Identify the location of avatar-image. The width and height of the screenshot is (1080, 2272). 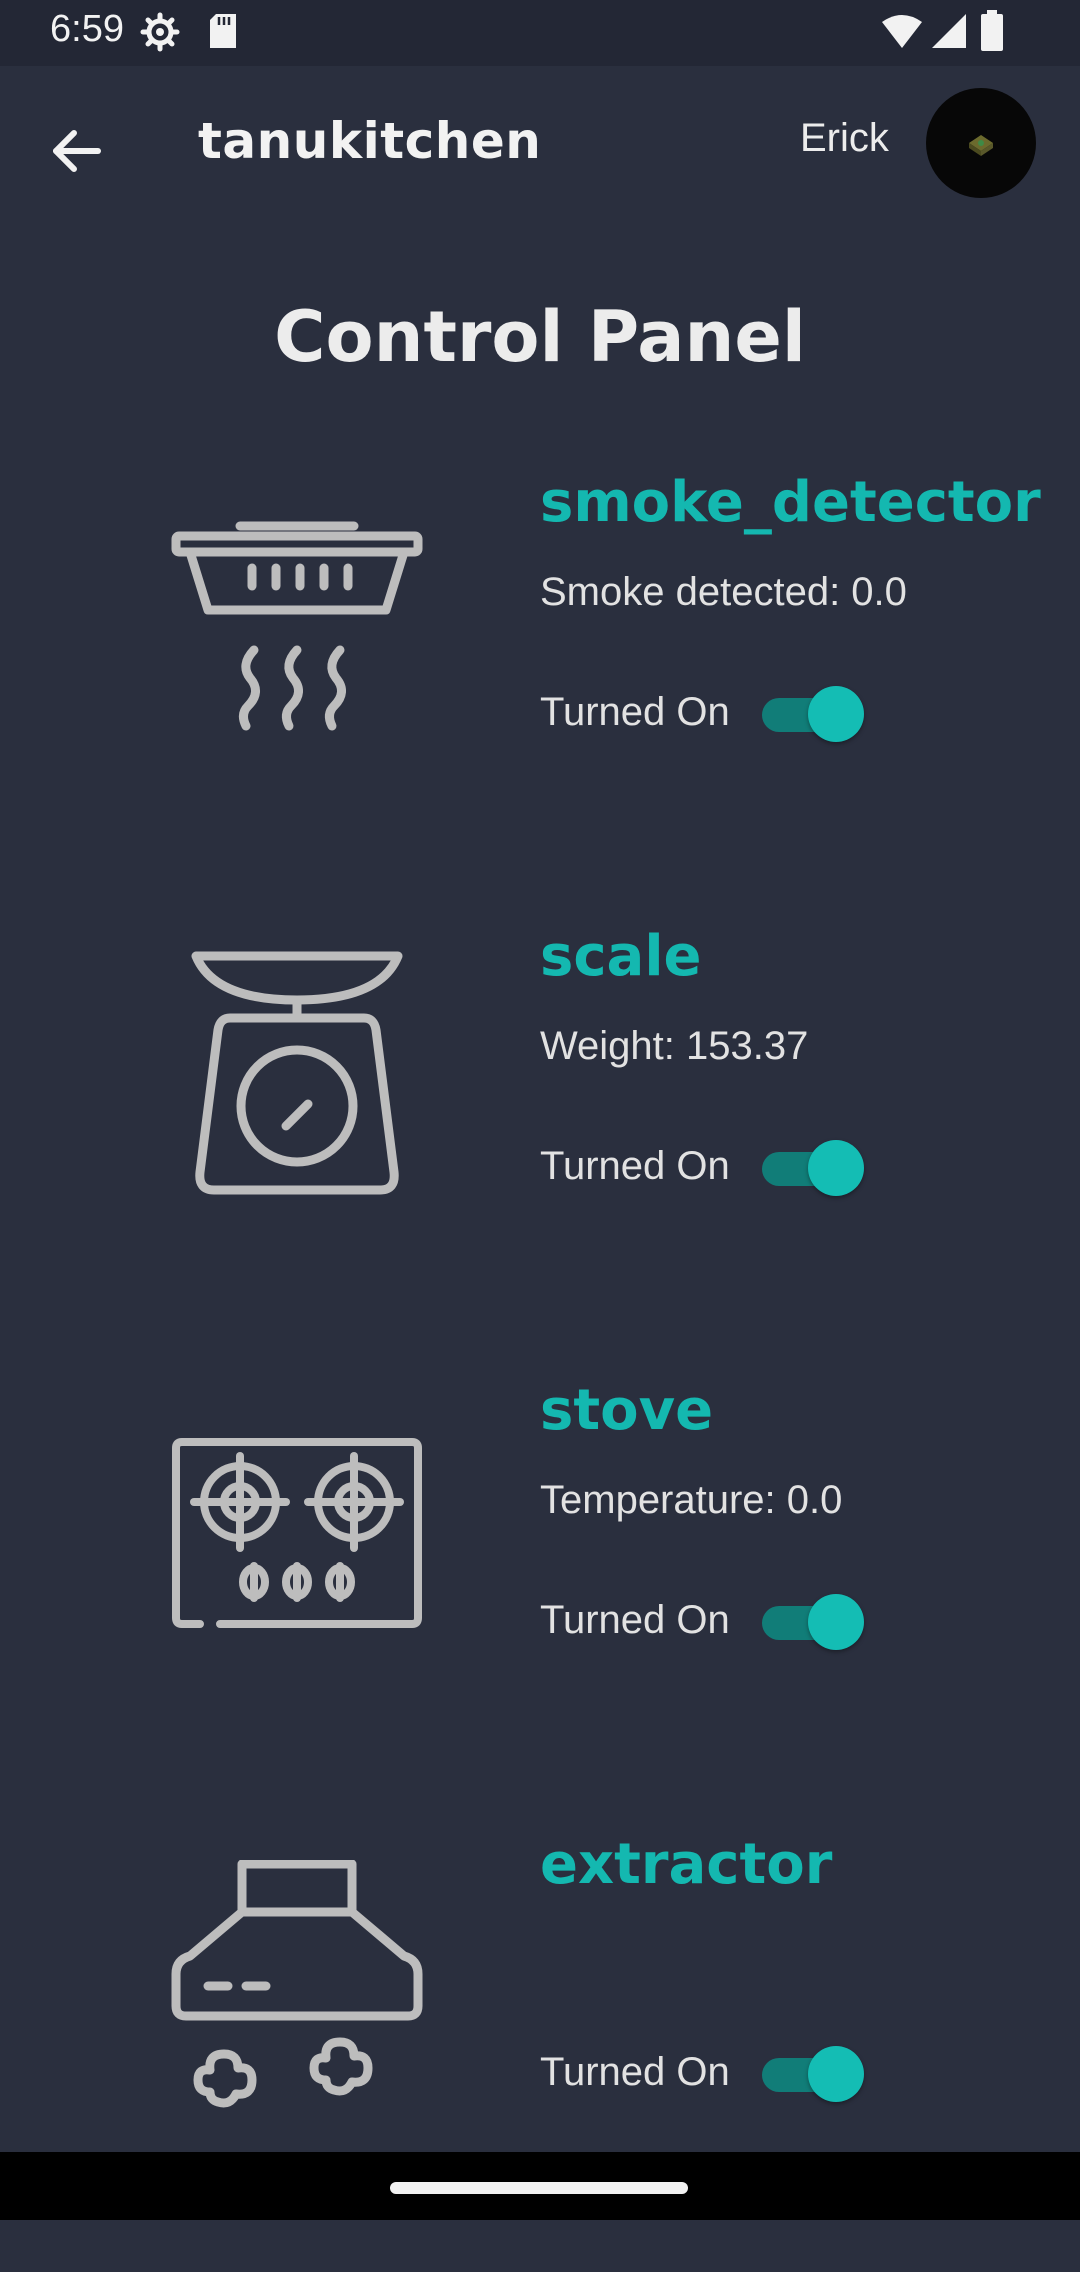
(981, 145).